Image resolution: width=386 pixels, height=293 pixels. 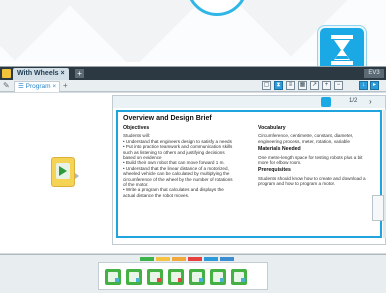 I want to click on hourglass-icon, so click(x=342, y=50).